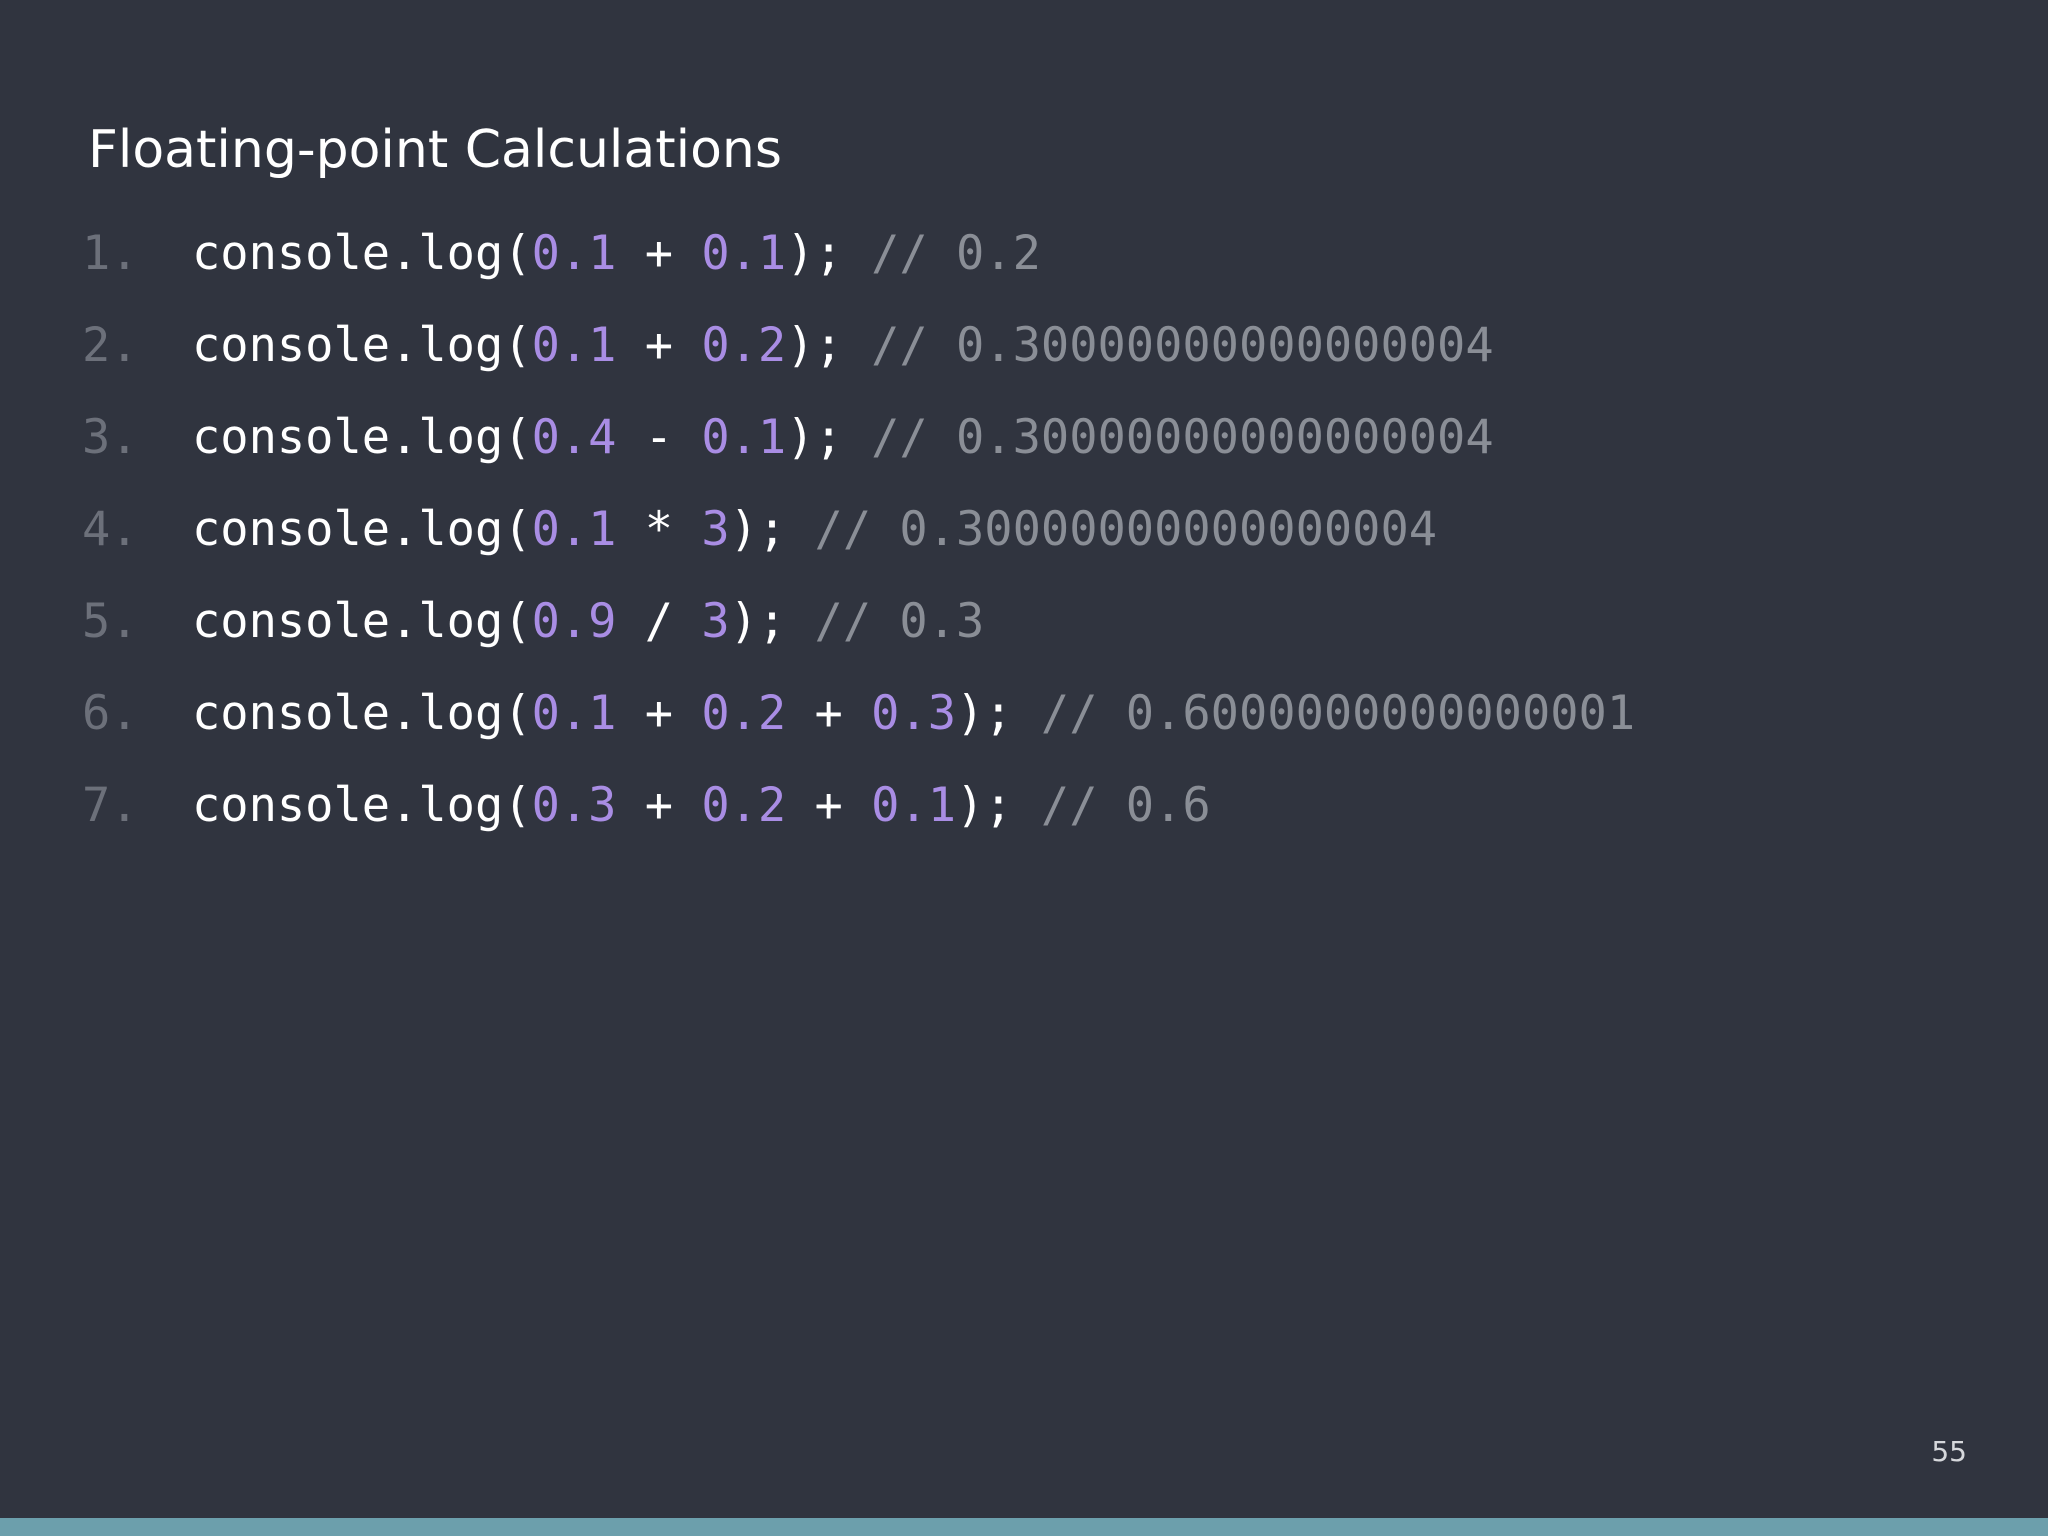 This screenshot has height=1536, width=2048. What do you see at coordinates (659, 437) in the screenshot?
I see `code-token: -` at bounding box center [659, 437].